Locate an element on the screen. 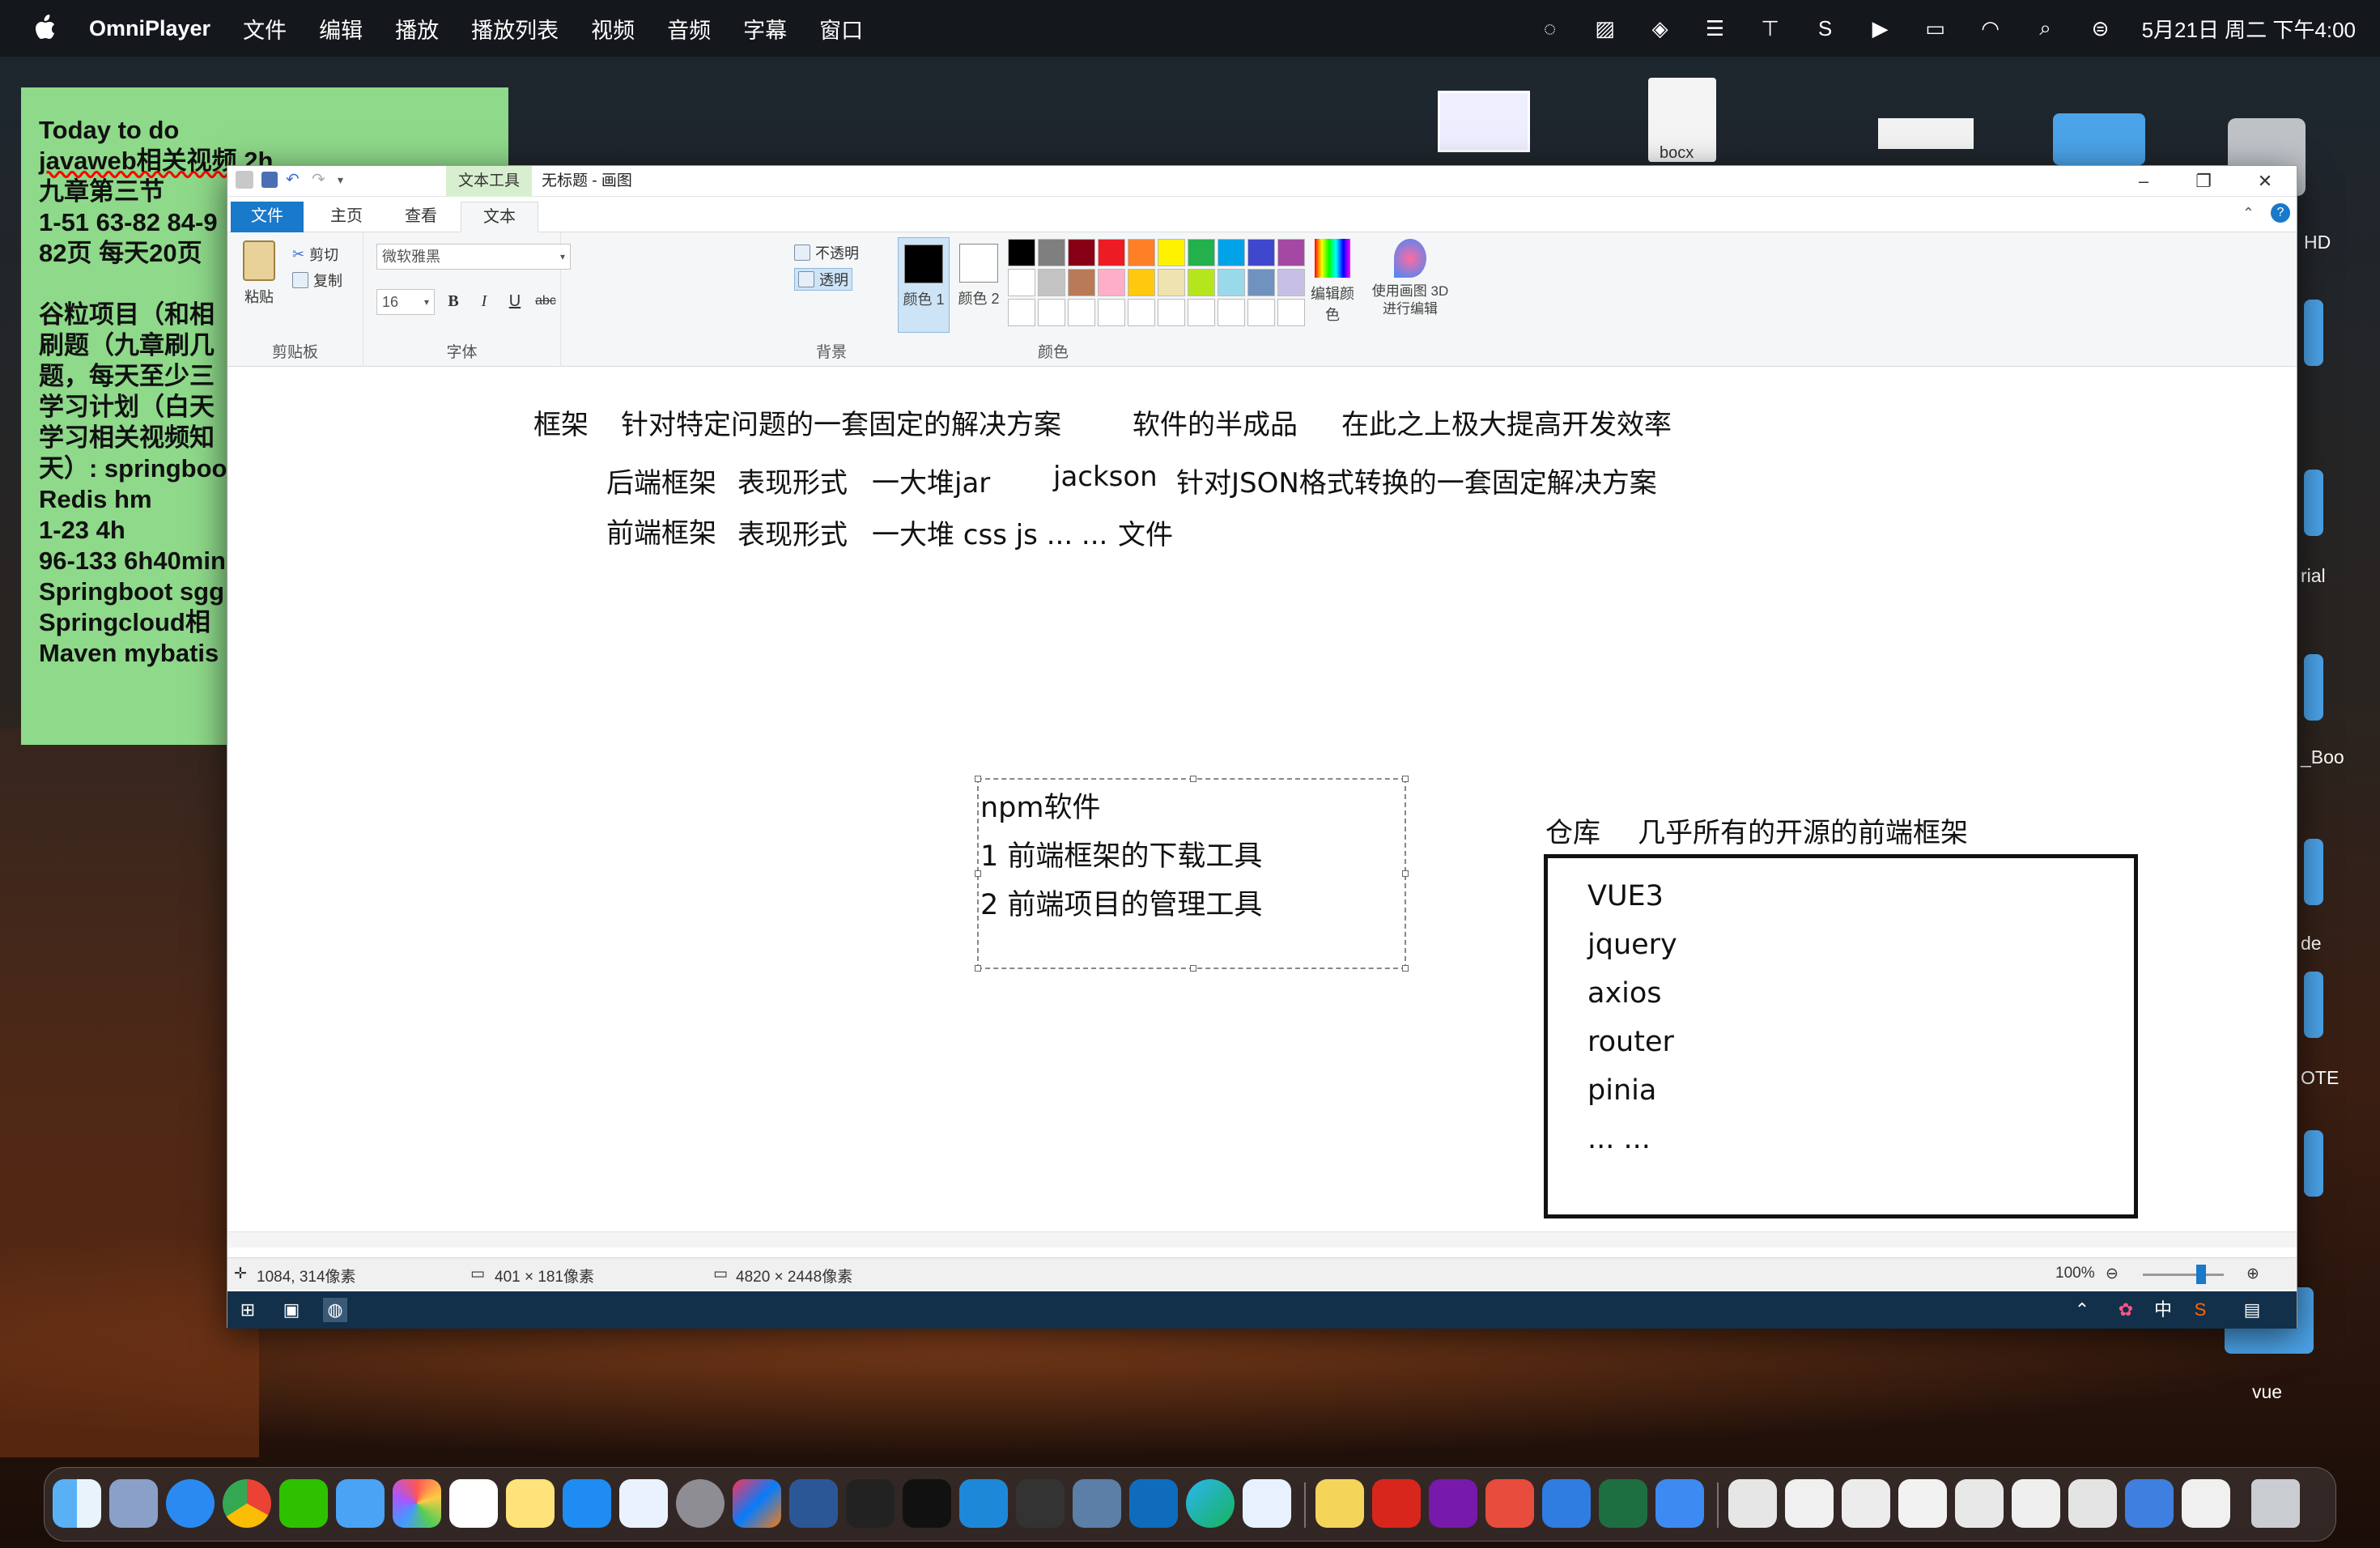 The width and height of the screenshot is (2380, 1548). s-app-icon: S is located at coordinates (1825, 28).